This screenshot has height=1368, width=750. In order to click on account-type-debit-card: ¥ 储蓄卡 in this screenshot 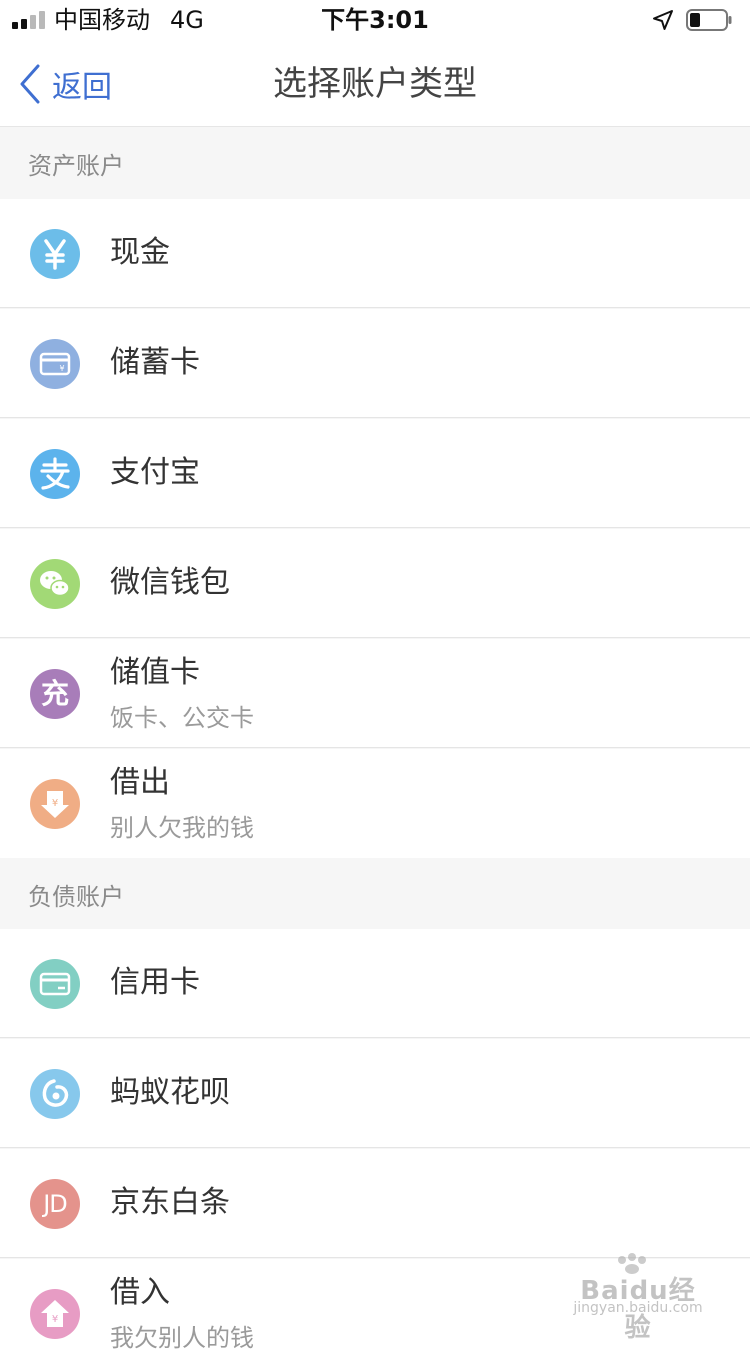, I will do `click(375, 363)`.